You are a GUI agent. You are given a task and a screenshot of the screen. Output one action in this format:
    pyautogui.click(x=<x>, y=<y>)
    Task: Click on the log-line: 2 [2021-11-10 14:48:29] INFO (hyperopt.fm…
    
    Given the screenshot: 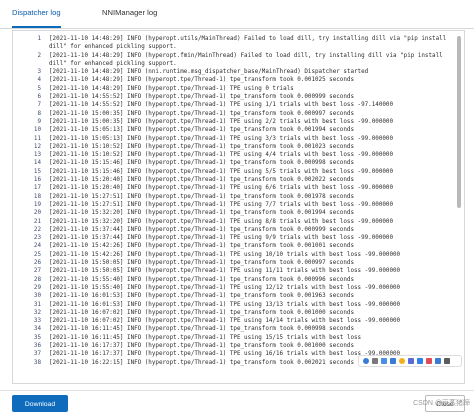 What is the action you would take?
    pyautogui.click(x=233, y=56)
    